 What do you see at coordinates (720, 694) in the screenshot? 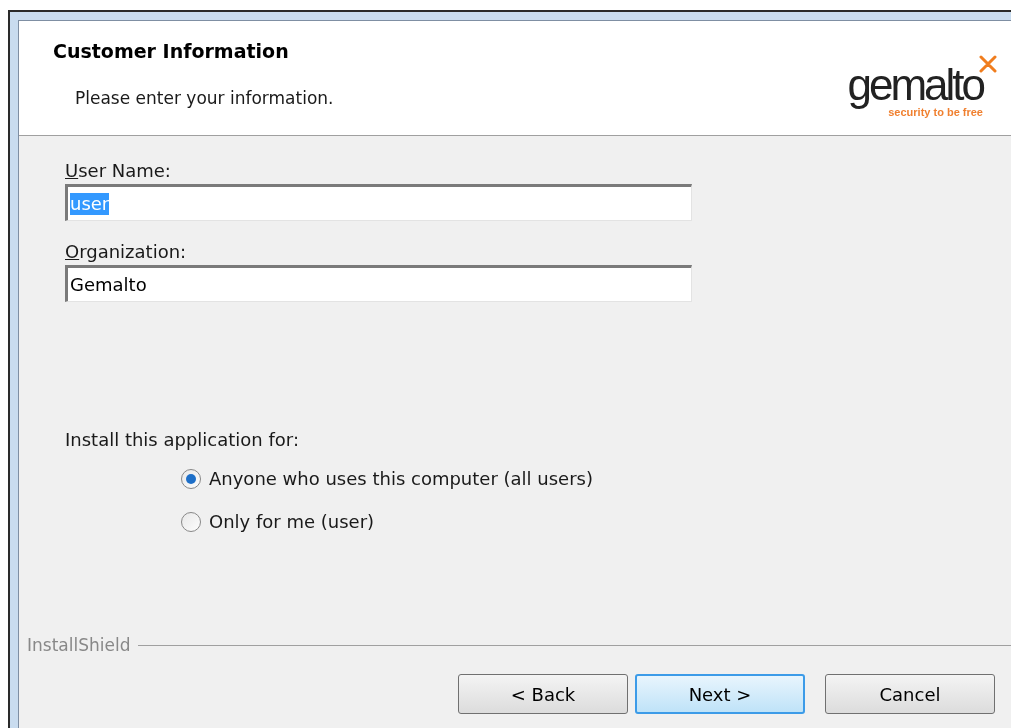
I see `dialog-button: Next >` at bounding box center [720, 694].